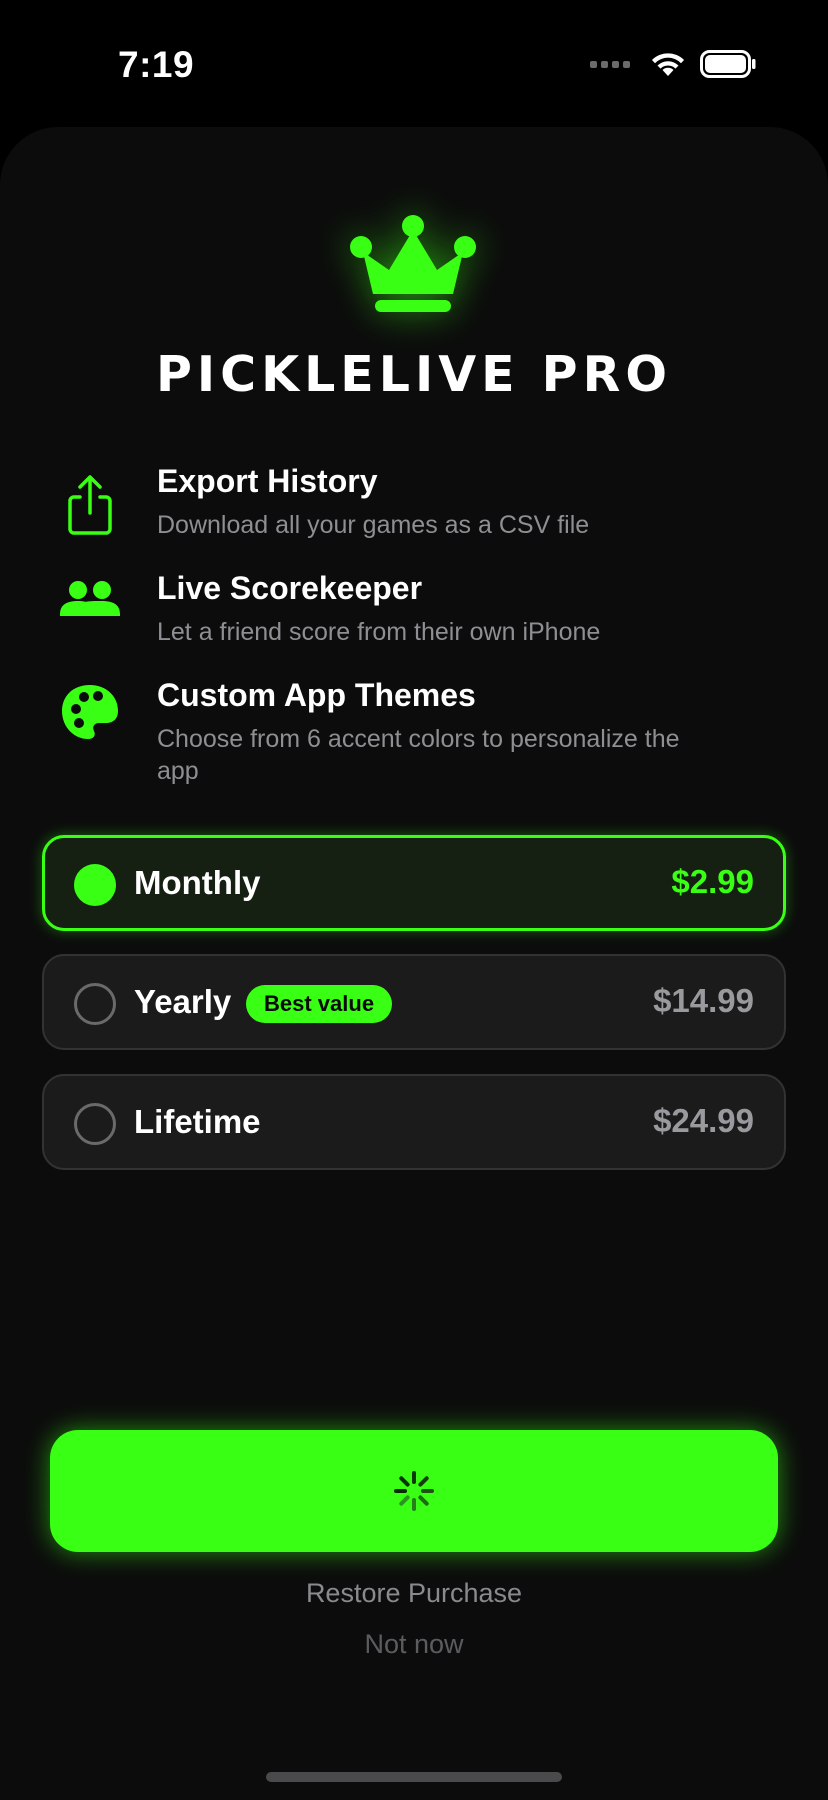 This screenshot has height=1800, width=828. Describe the element at coordinates (379, 632) in the screenshot. I see `feature-description: Let a friend score from their own iPhone` at that location.